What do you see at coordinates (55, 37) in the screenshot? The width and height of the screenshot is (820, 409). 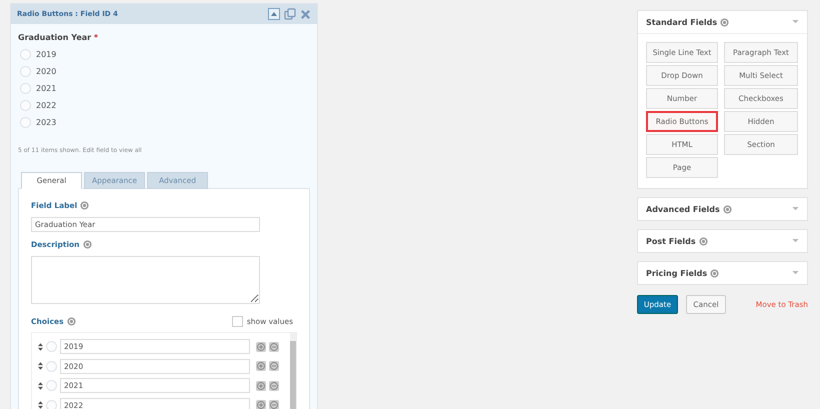 I see `field-label: Graduation Year` at bounding box center [55, 37].